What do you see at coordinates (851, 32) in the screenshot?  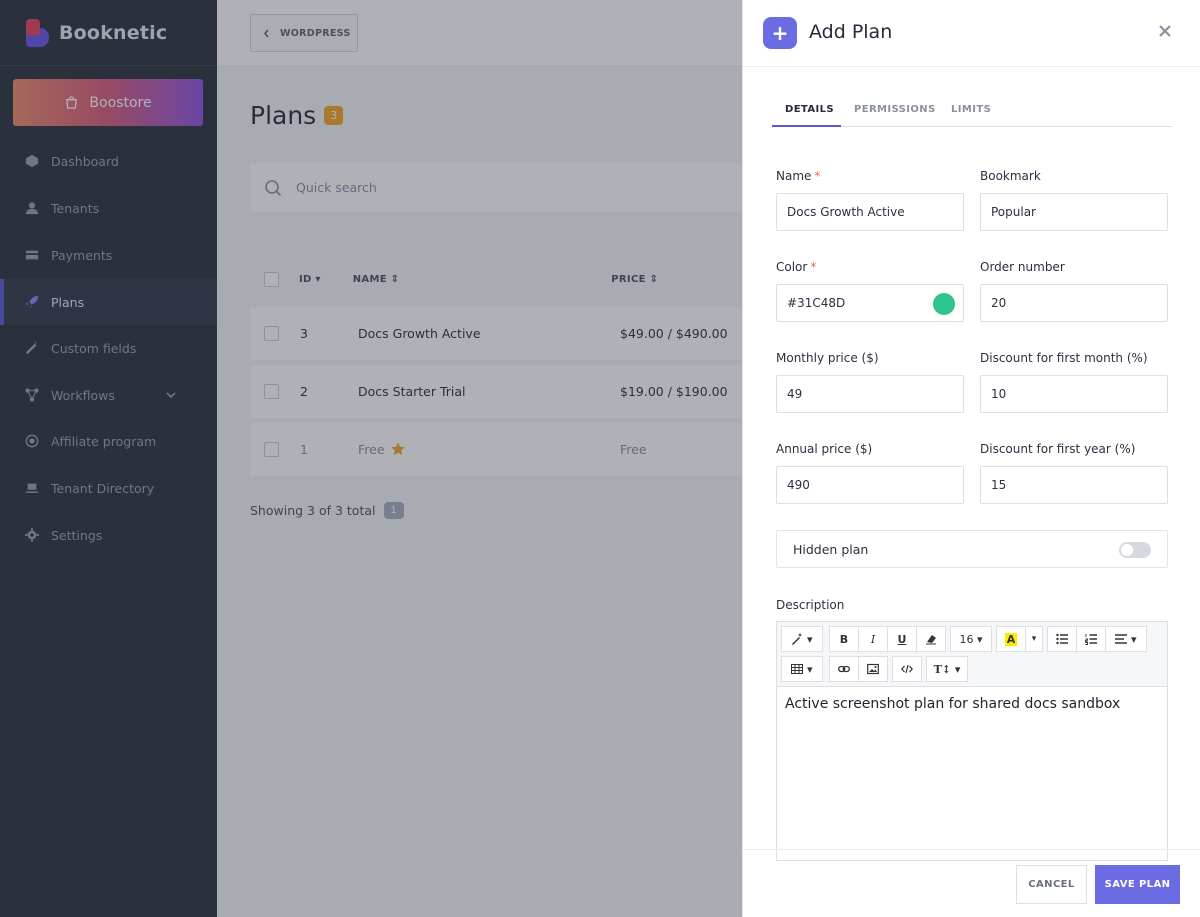 I see `panel-title: Add Plan` at bounding box center [851, 32].